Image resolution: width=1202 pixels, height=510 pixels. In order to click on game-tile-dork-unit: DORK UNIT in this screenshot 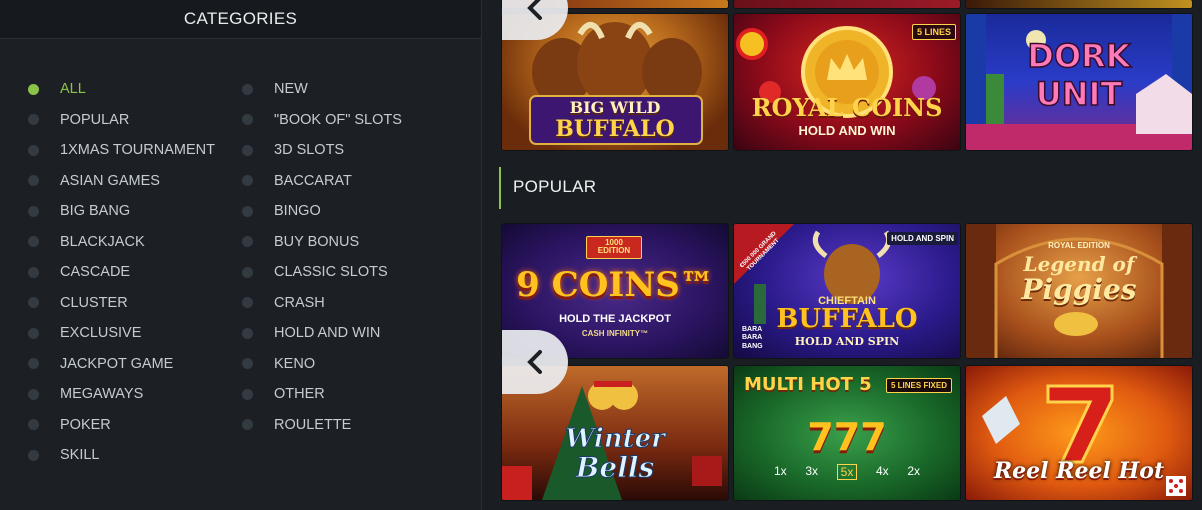, I will do `click(1079, 82)`.